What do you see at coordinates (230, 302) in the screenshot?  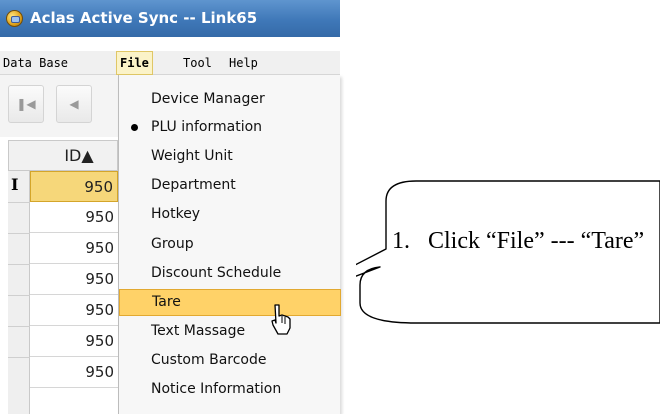 I see `menu-item-tare: Tare` at bounding box center [230, 302].